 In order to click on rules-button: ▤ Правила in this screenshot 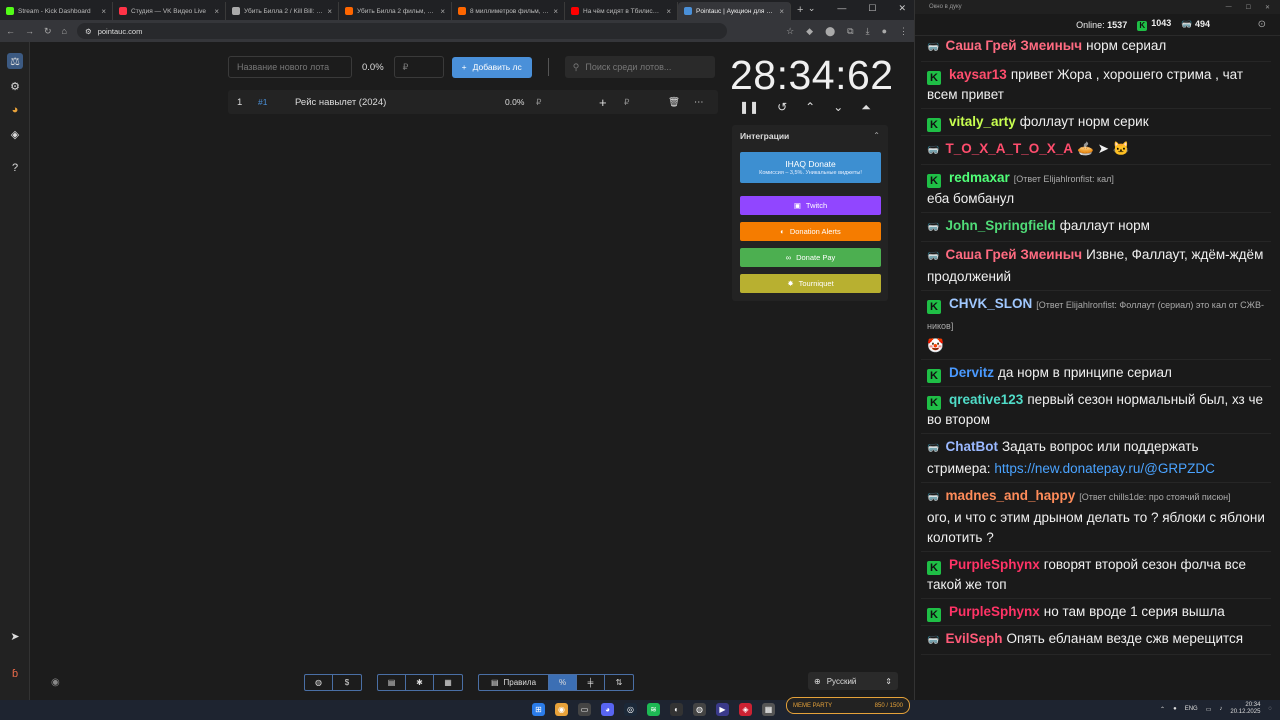, I will do `click(514, 682)`.